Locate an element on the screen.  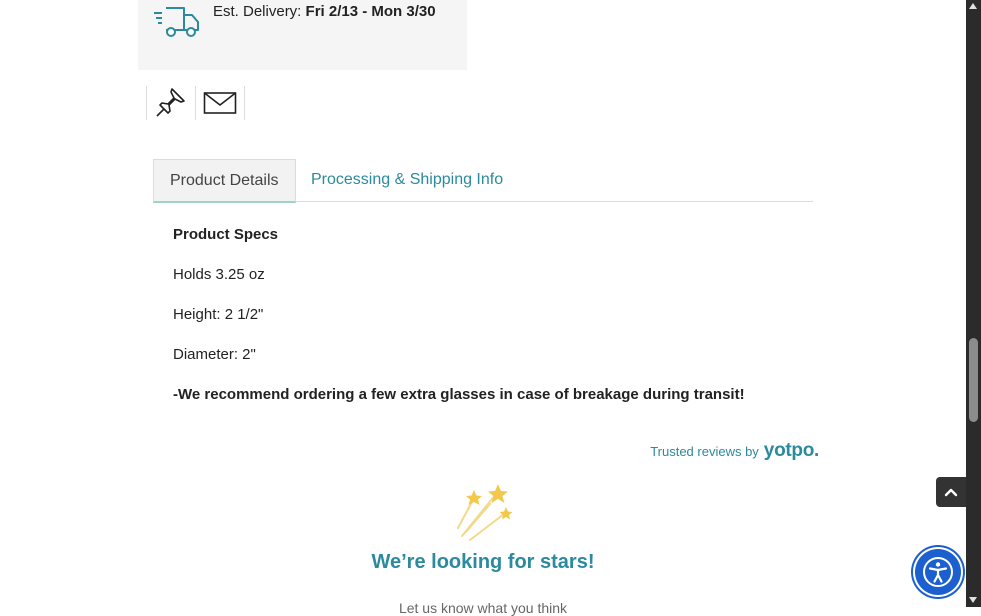
delivery-estimate-box: Est. Delivery: Fri 2/13 - Mon 3/30 is located at coordinates (302, 35).